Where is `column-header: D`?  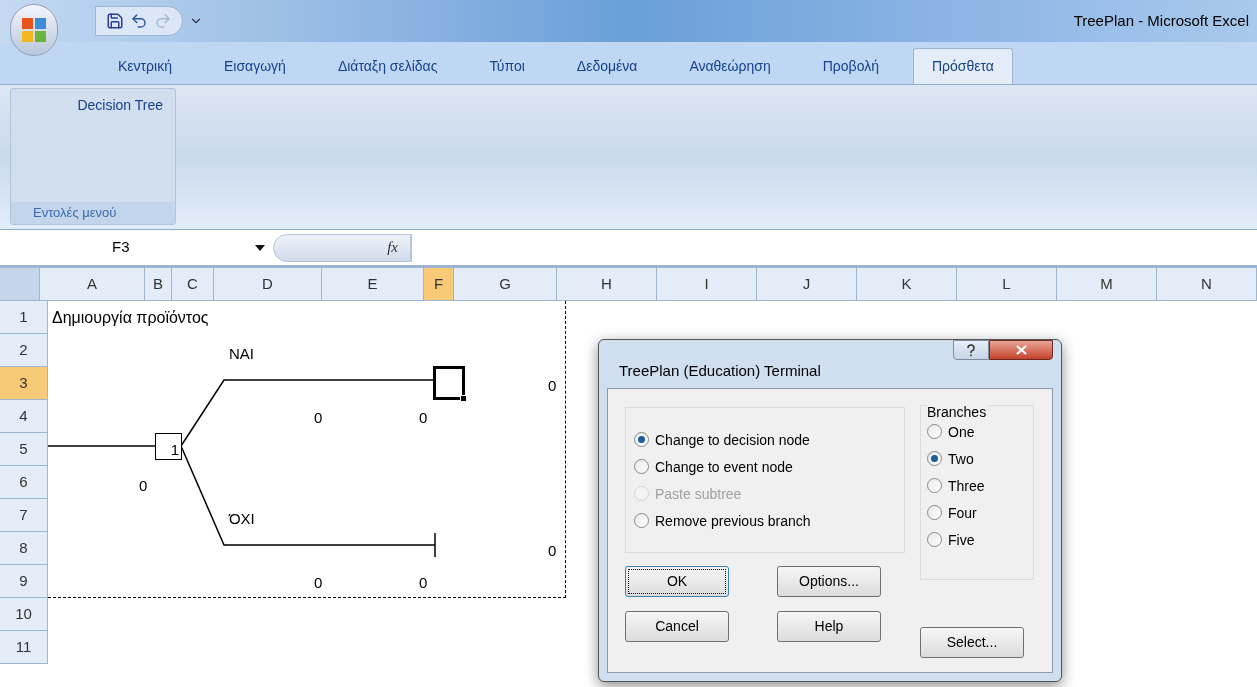
column-header: D is located at coordinates (268, 284).